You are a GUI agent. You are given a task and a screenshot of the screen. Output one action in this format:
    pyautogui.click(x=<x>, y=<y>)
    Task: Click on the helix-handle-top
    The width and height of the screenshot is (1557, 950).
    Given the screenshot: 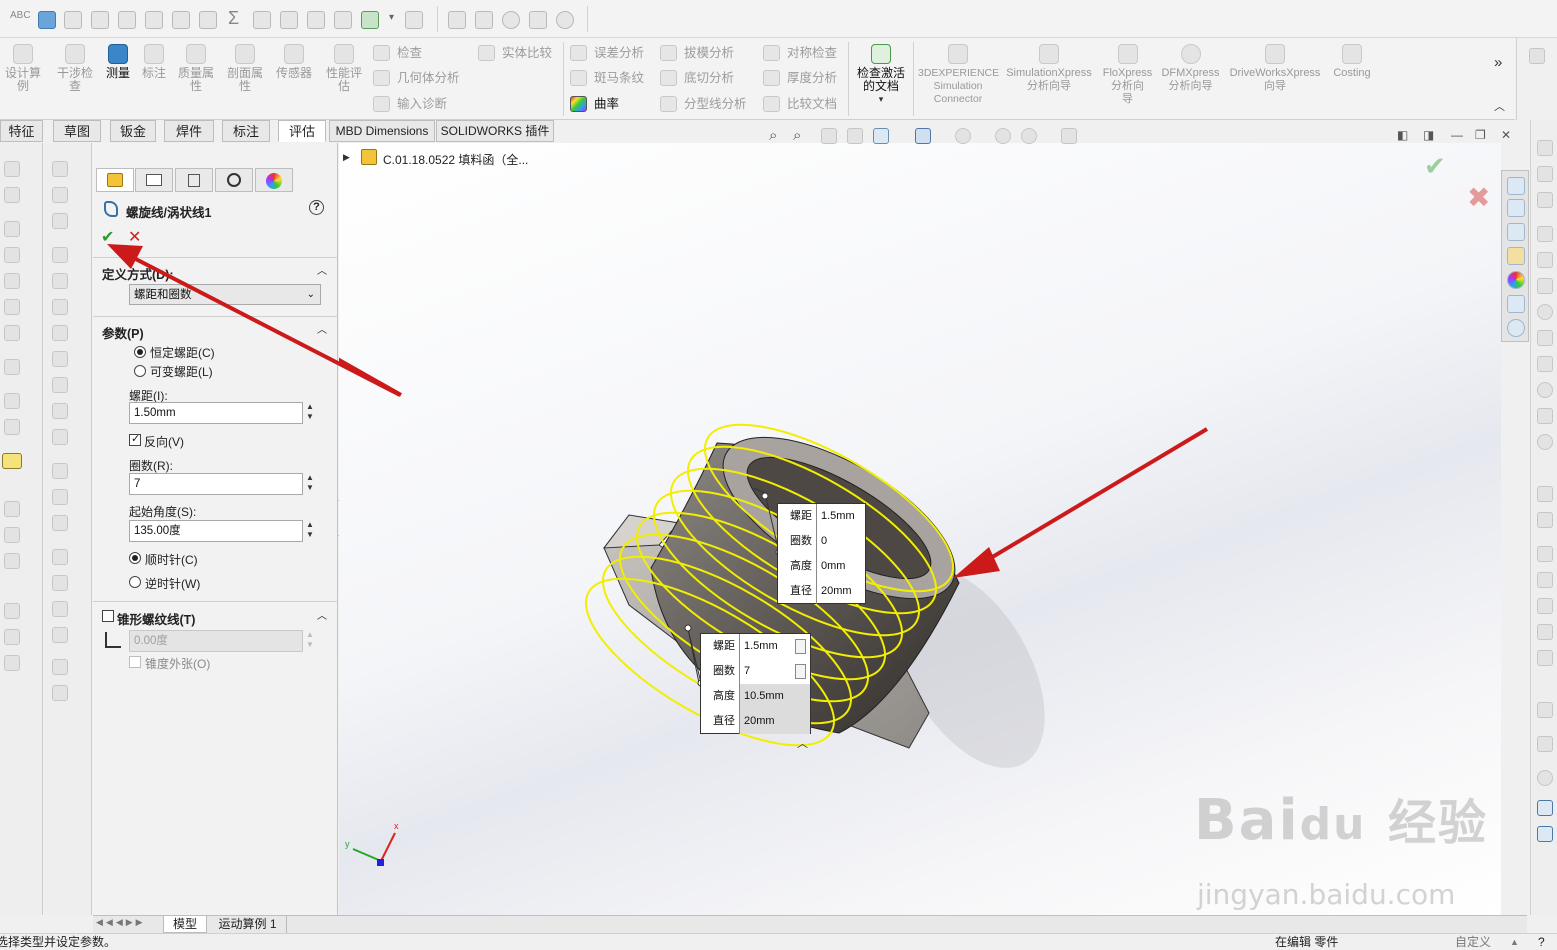 What is the action you would take?
    pyautogui.click(x=765, y=496)
    